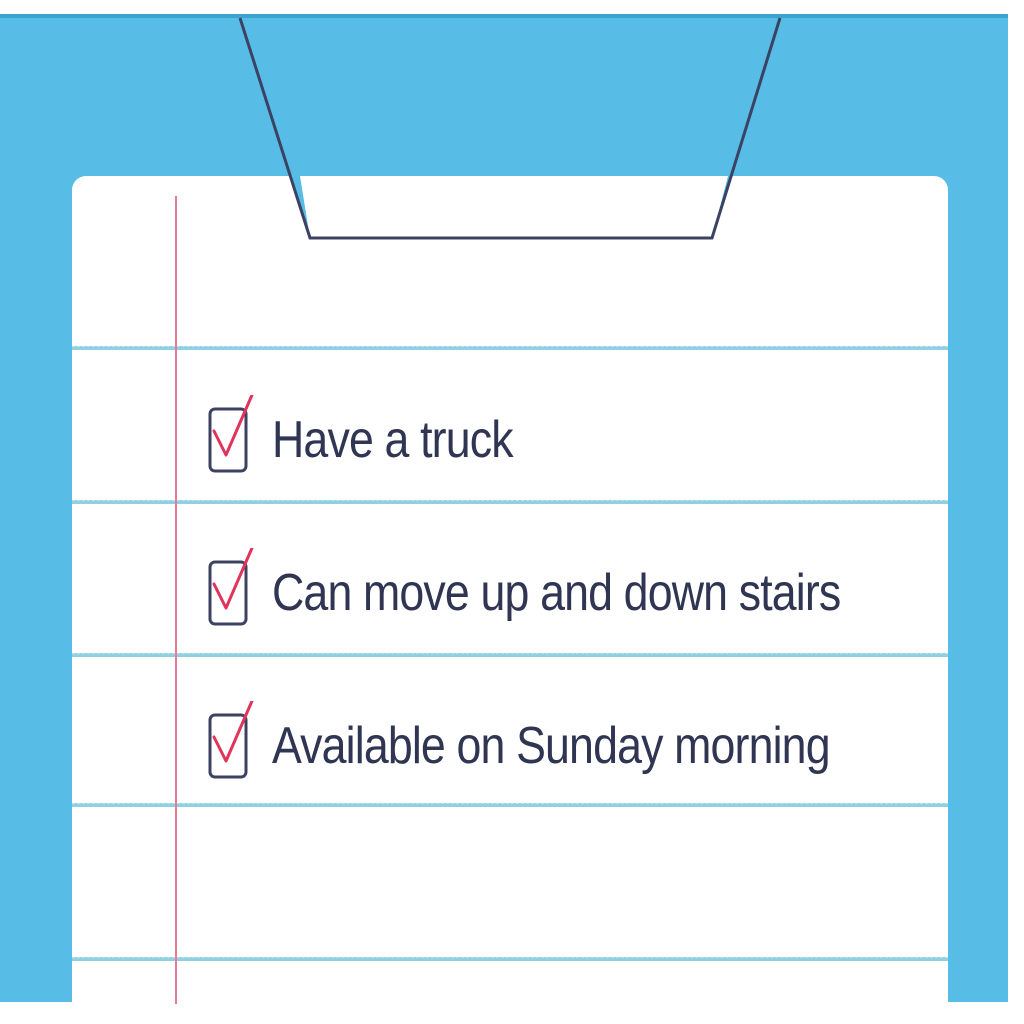 This screenshot has height=1024, width=1024. What do you see at coordinates (176, 600) in the screenshot?
I see `paper-margin-line` at bounding box center [176, 600].